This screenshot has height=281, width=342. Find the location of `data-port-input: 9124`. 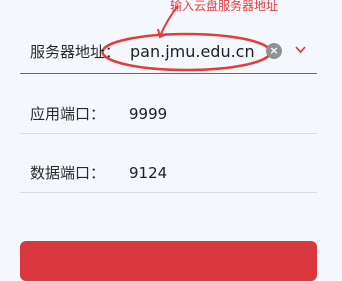

data-port-input: 9124 is located at coordinates (148, 173).